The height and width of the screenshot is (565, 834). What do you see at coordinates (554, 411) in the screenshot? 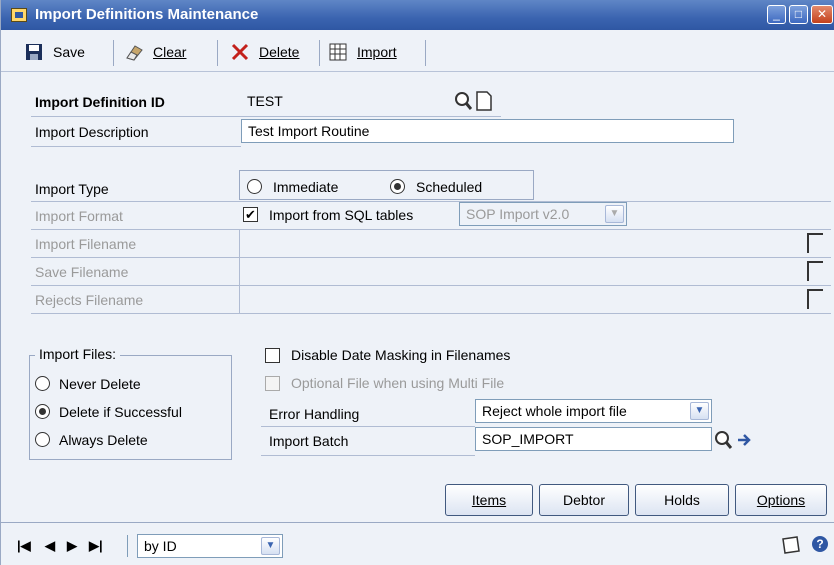
I see `error-handling-value: Reject whole import file` at bounding box center [554, 411].